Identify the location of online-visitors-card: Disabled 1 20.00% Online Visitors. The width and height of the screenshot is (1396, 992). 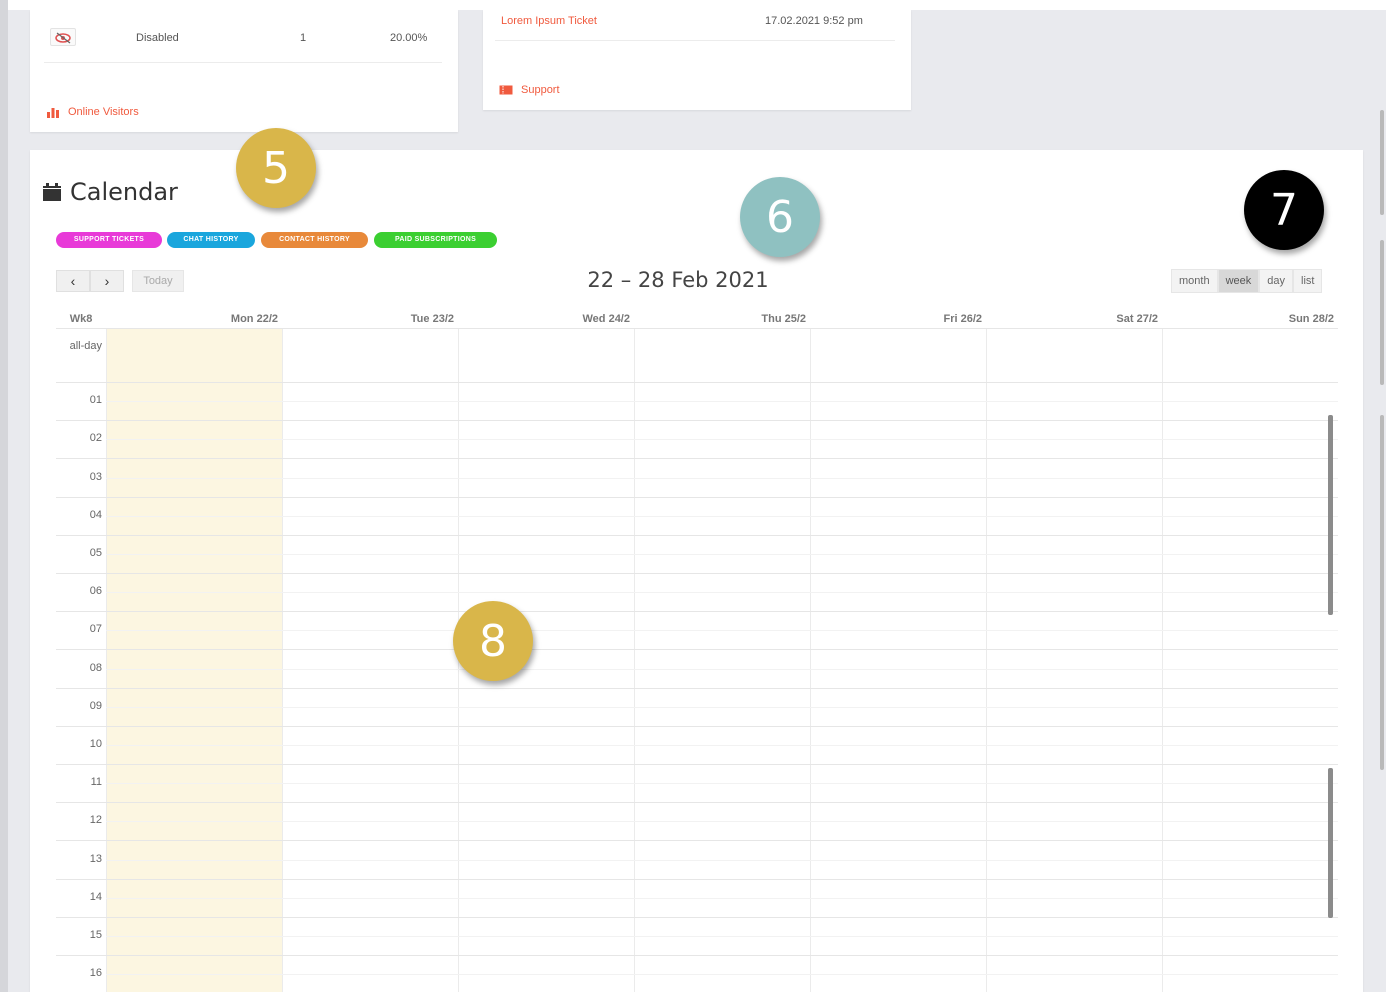
(244, 71).